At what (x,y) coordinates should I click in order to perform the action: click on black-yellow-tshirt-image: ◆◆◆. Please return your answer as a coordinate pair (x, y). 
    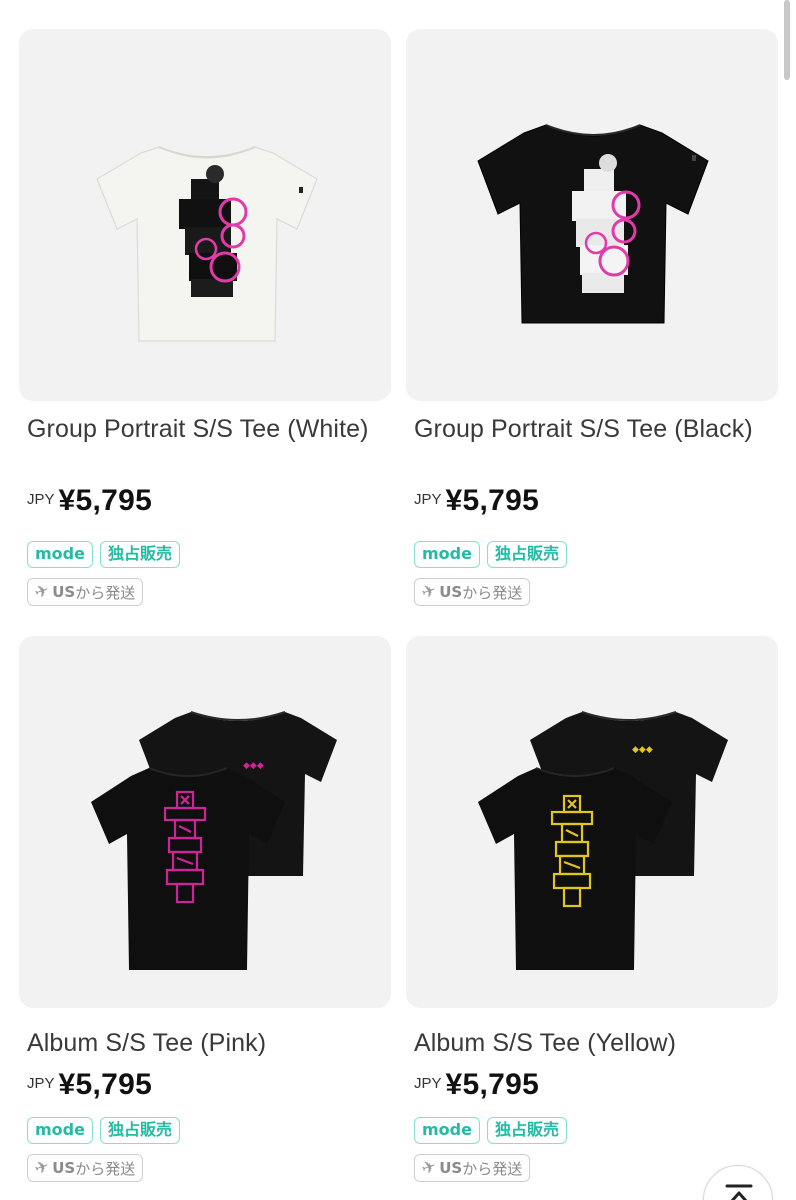
    Looking at the image, I should click on (603, 840).